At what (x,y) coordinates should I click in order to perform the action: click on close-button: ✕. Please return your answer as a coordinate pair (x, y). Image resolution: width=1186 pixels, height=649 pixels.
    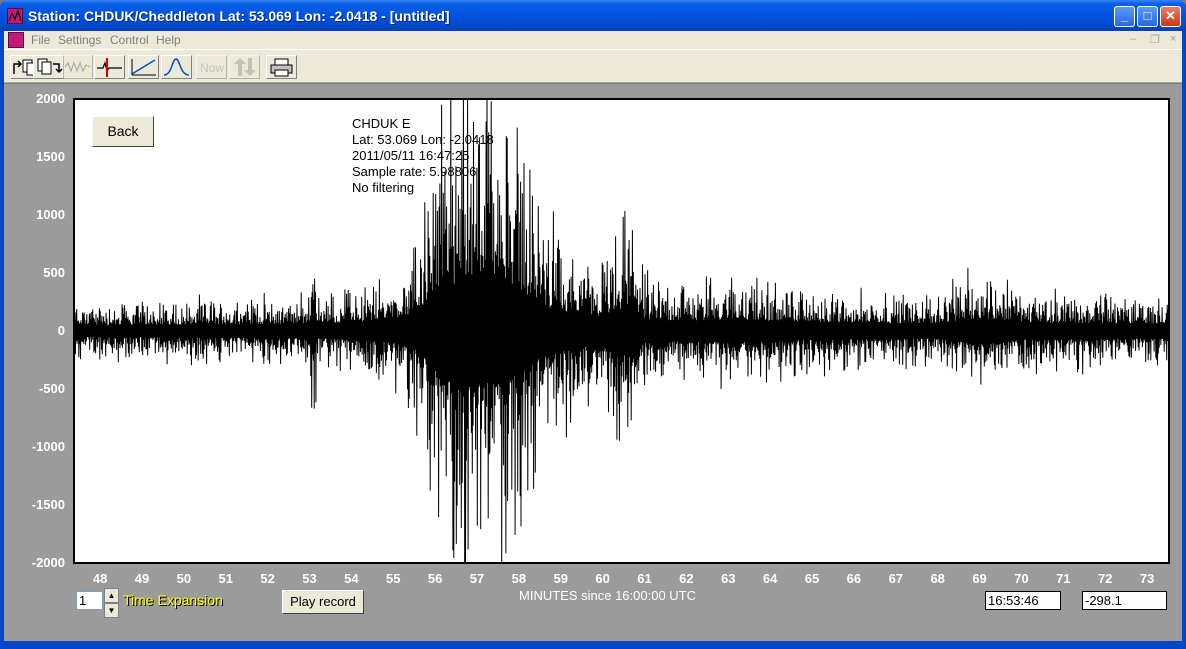
    Looking at the image, I should click on (1170, 16).